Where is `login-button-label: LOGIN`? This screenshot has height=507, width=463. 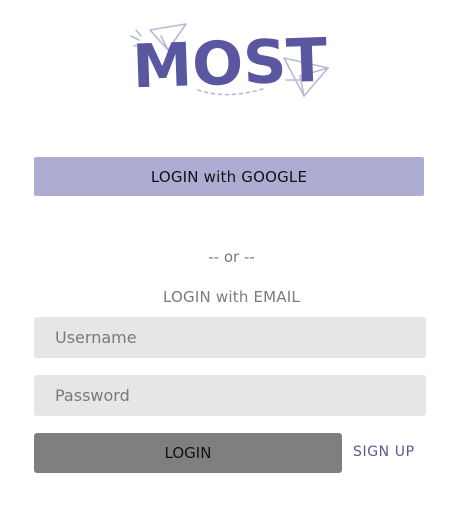
login-button-label: LOGIN is located at coordinates (188, 453).